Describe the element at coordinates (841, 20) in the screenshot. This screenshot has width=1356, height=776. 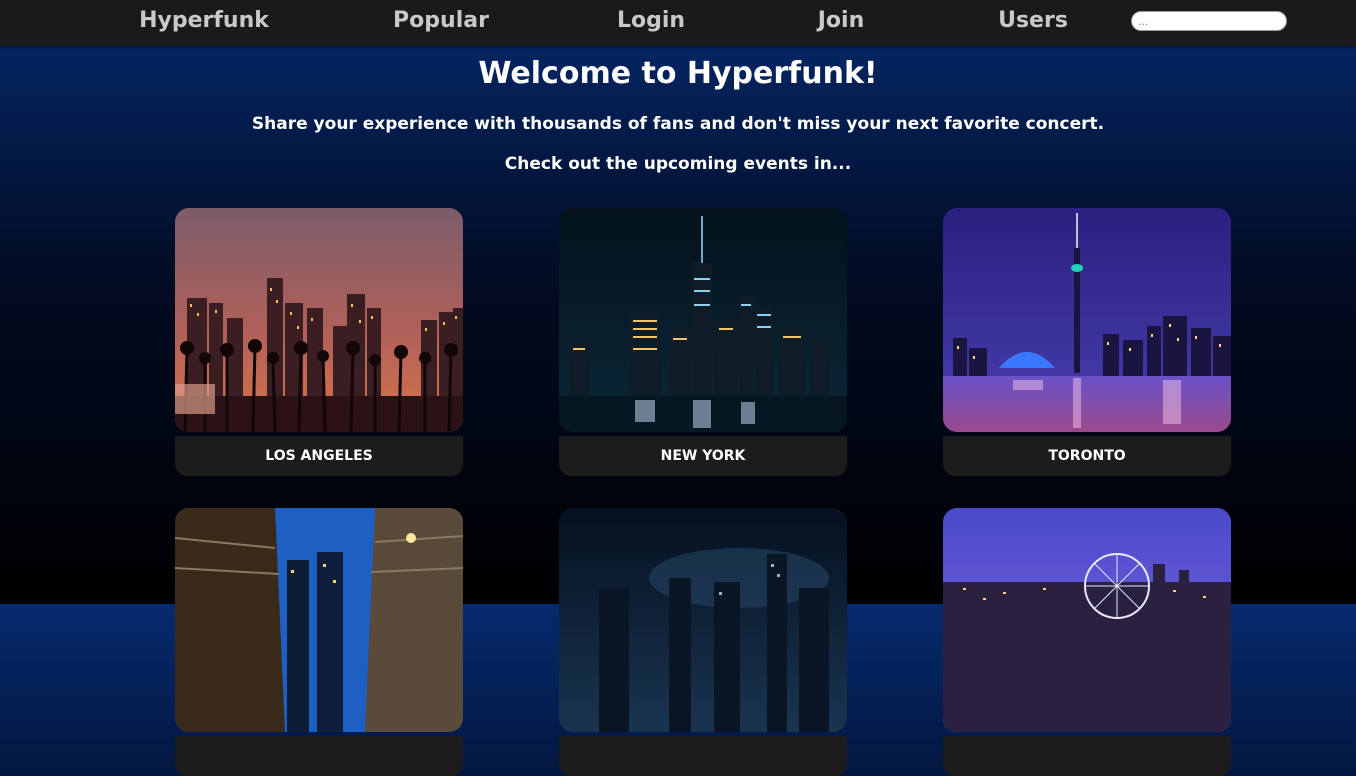
I see `nav-link-join: Join` at that location.